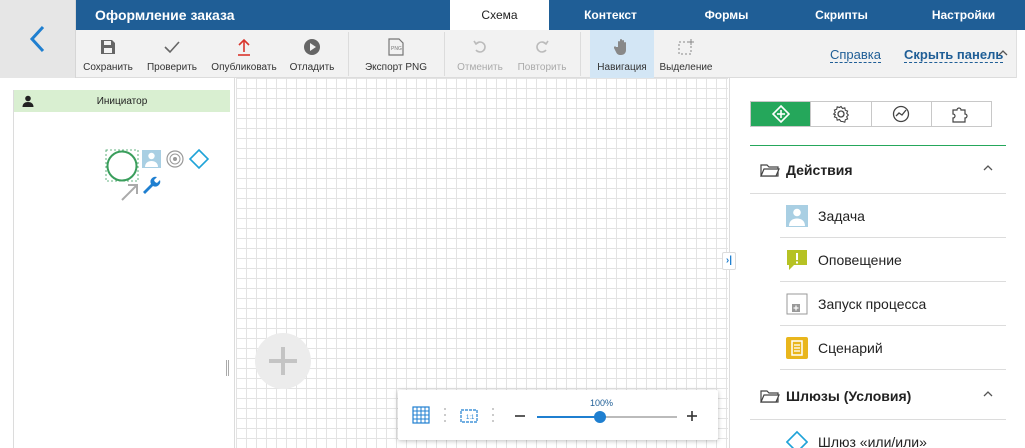  I want to click on debug-button: Отладить, so click(312, 54).